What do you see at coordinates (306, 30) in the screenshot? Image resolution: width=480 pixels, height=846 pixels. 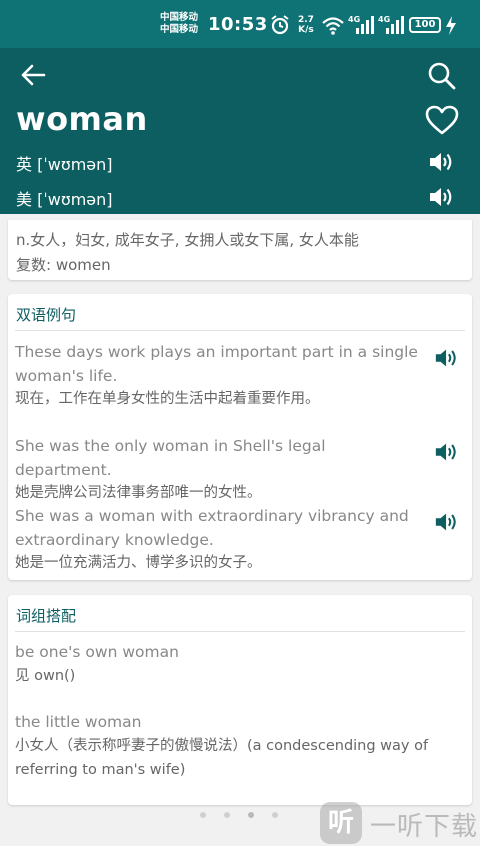 I see `net-speed-unit: K/s` at bounding box center [306, 30].